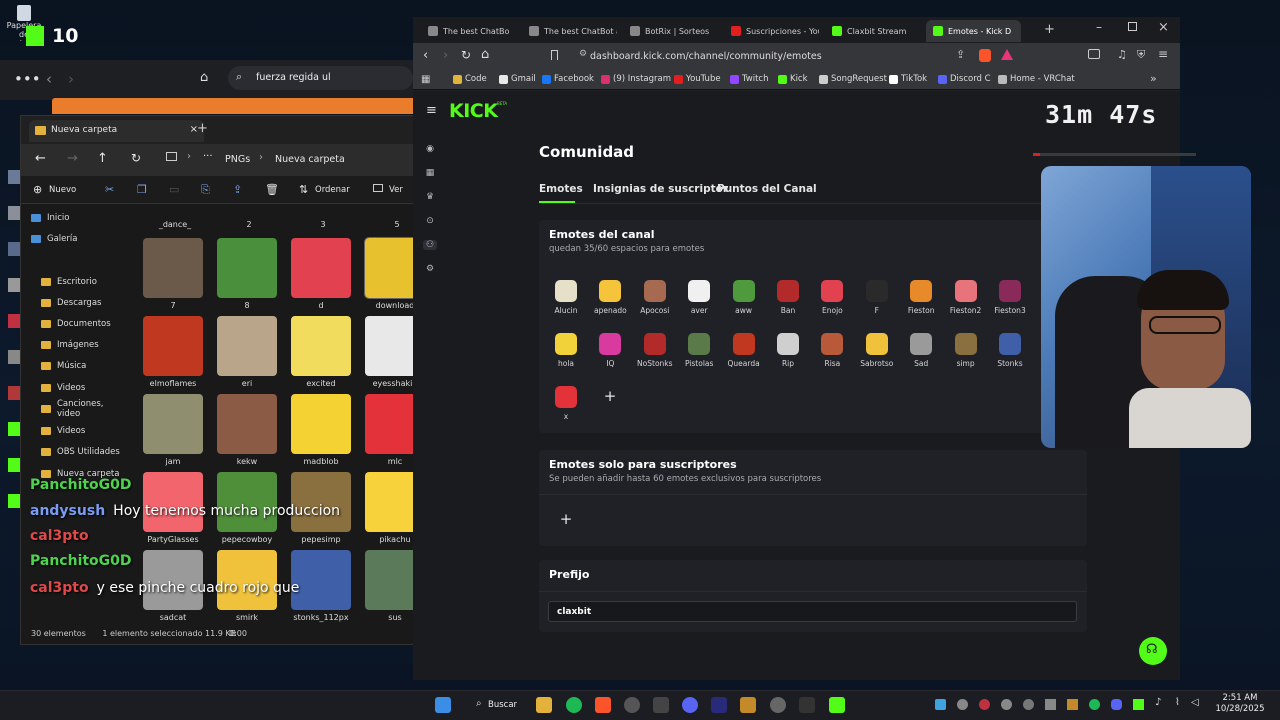 The width and height of the screenshot is (1280, 720). Describe the element at coordinates (69, 282) in the screenshot. I see `sidebar-item: Escritorio` at that location.